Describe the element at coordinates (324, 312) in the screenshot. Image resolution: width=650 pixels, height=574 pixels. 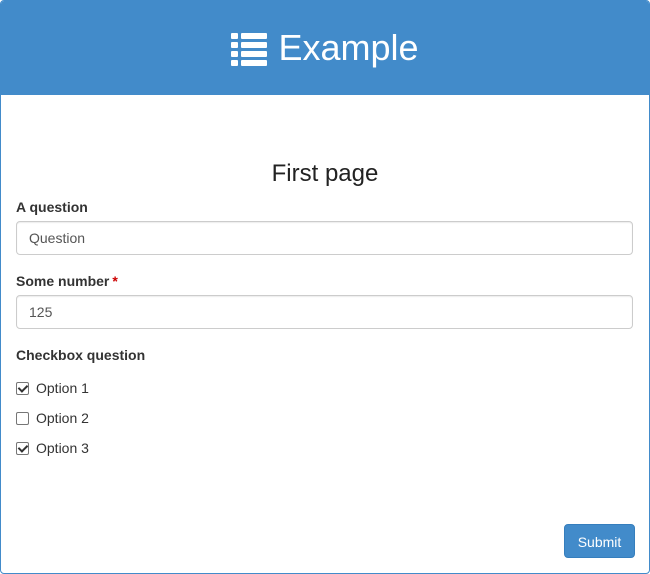
I see `number-input` at that location.